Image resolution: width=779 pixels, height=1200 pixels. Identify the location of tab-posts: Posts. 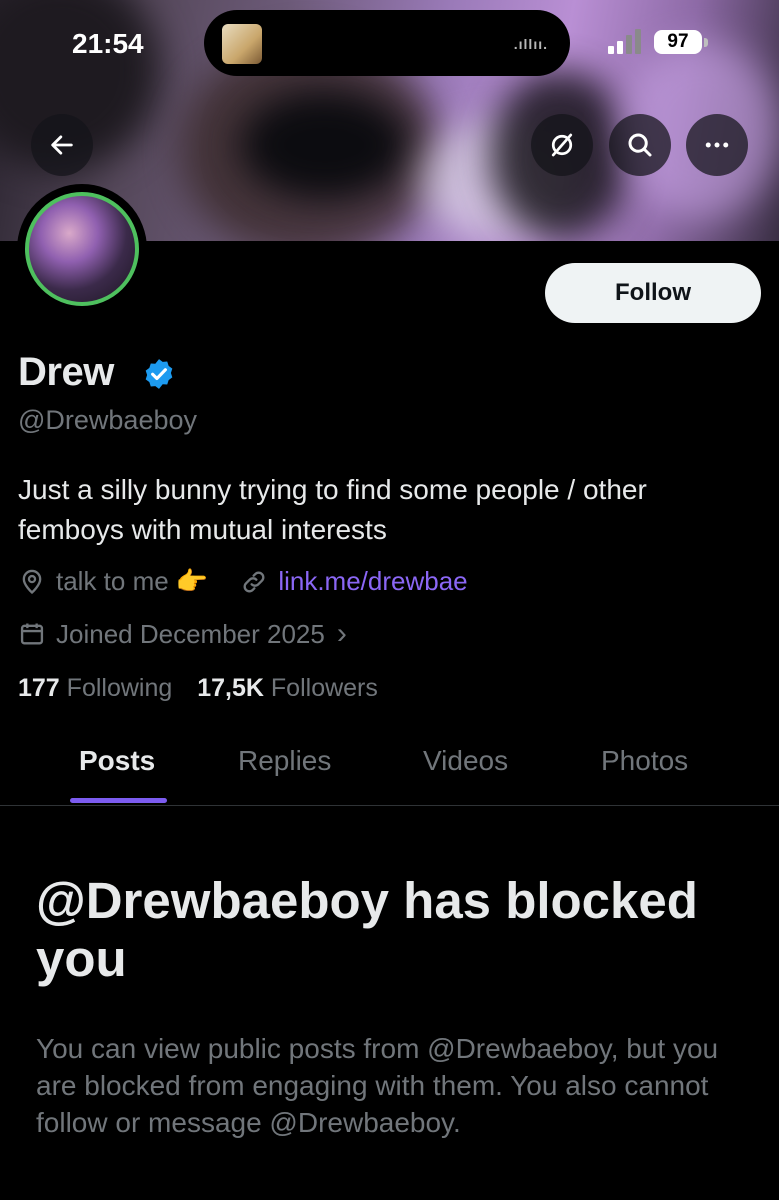
(117, 761).